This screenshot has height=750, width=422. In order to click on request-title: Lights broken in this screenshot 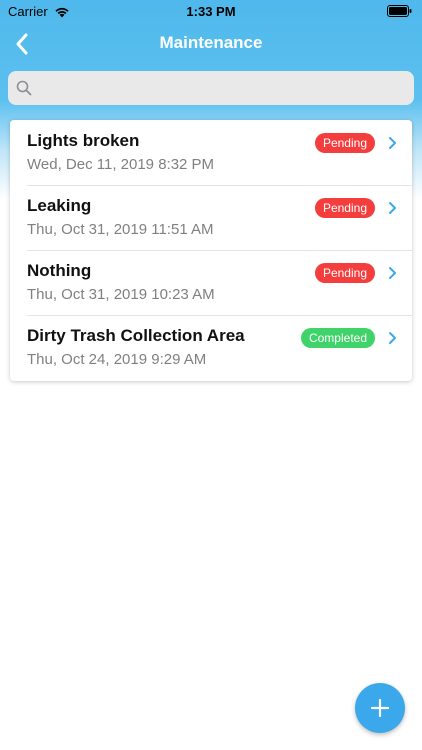, I will do `click(83, 140)`.